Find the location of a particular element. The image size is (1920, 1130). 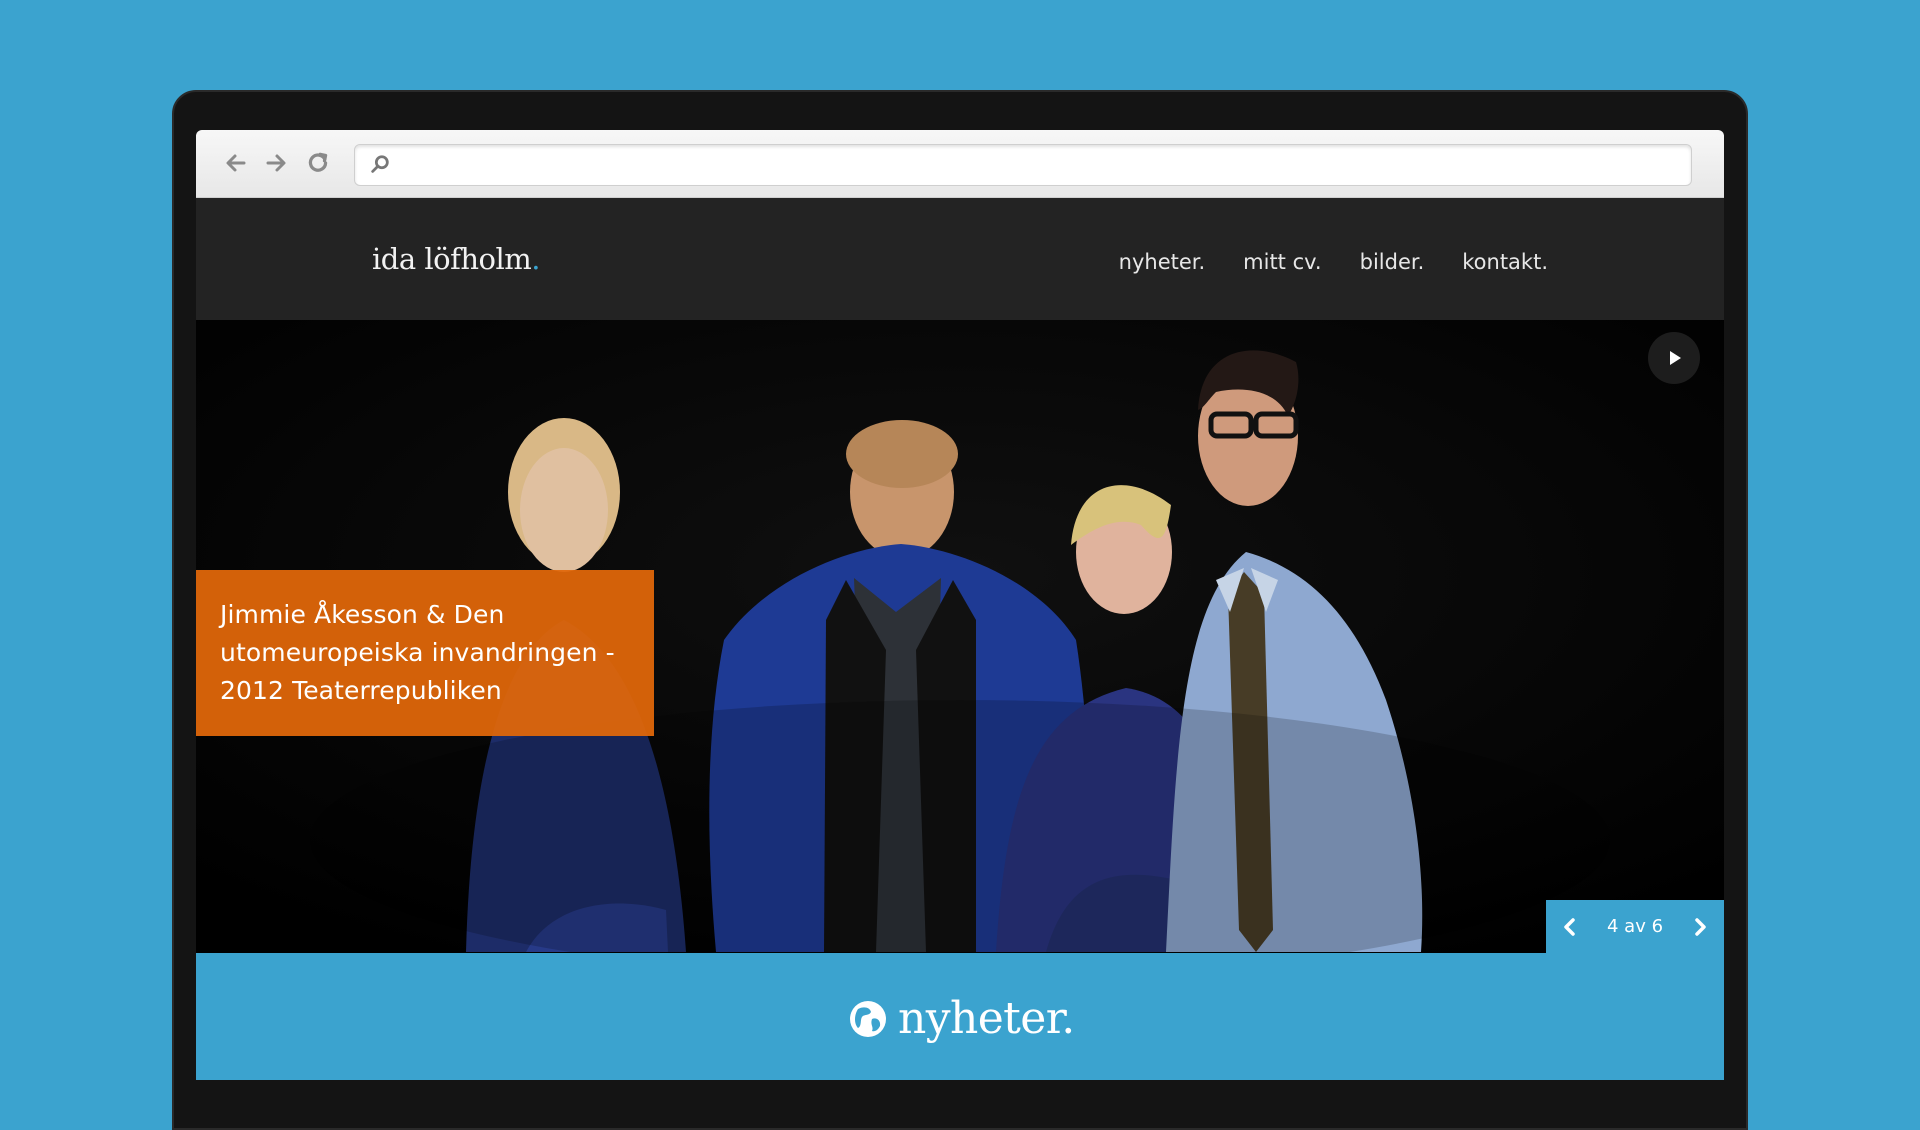

slideshow-pager: 4 av 6 is located at coordinates (1635, 926).